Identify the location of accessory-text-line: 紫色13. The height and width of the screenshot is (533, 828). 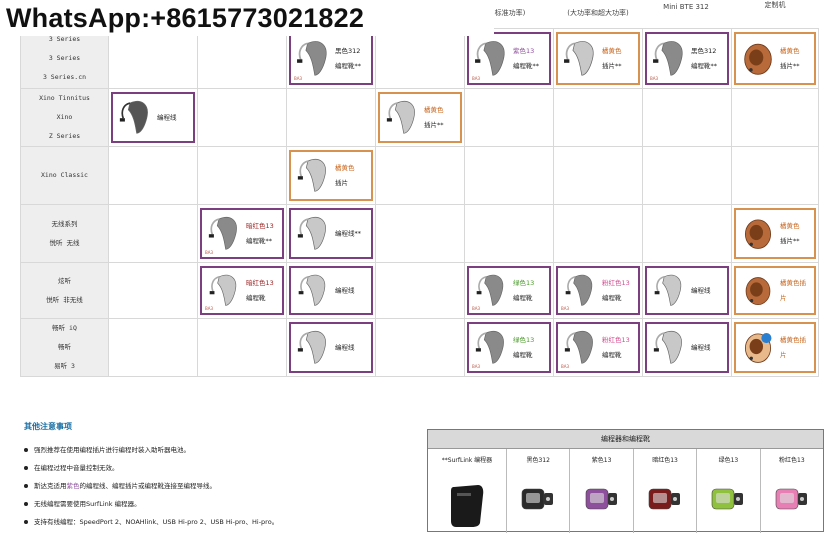
(524, 50).